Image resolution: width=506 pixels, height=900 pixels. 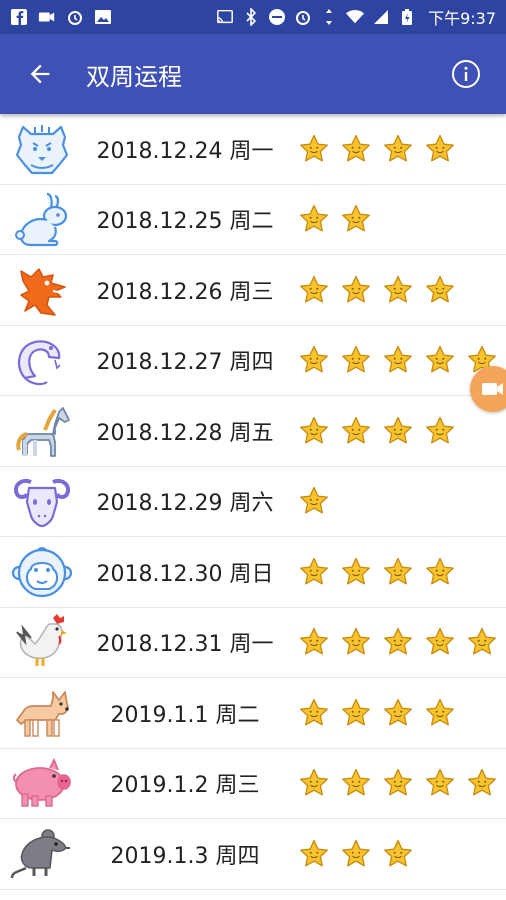 I want to click on list-item: 2019.1.2 周三, so click(x=253, y=784).